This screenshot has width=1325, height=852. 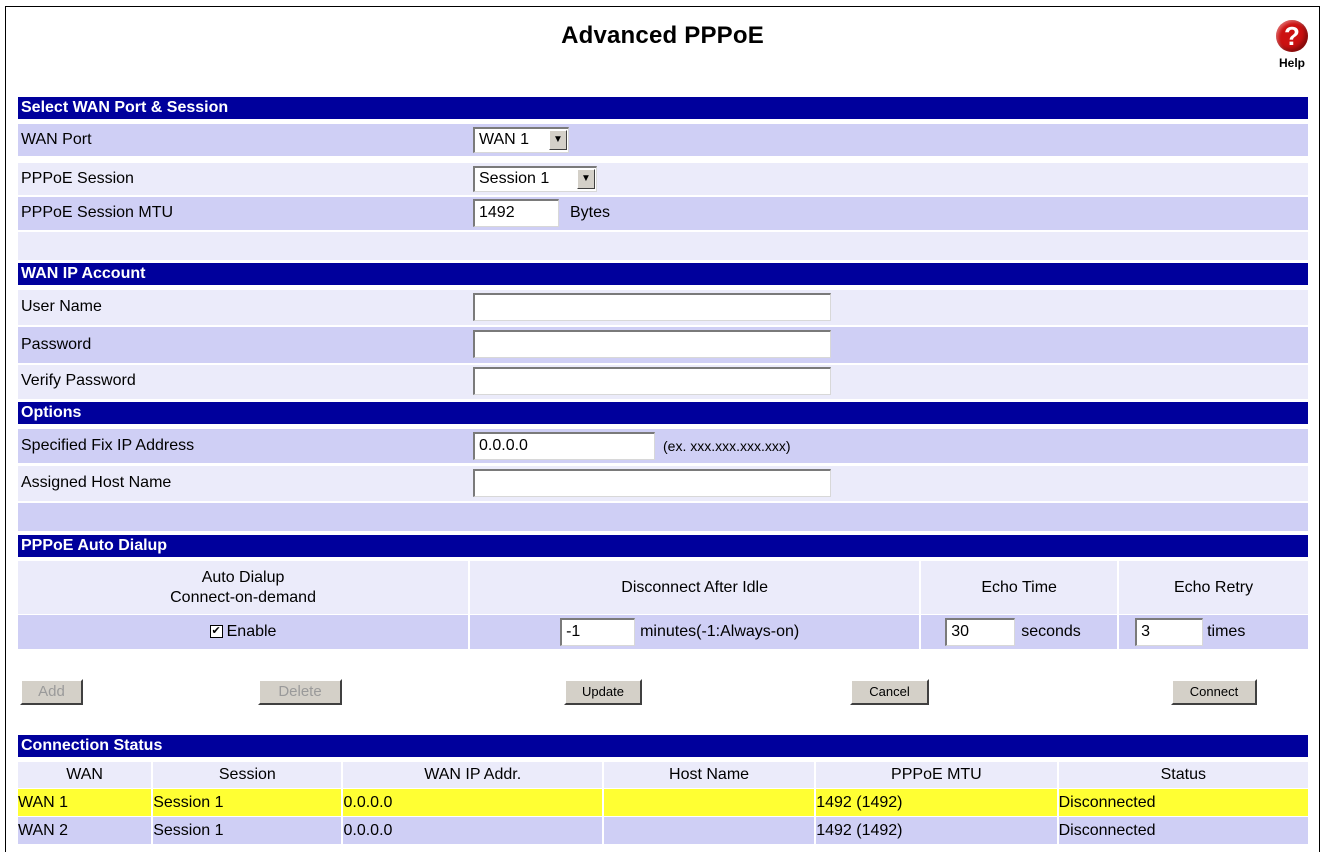 What do you see at coordinates (663, 108) in the screenshot?
I see `section-header-select-wan: Select WAN Port & Session` at bounding box center [663, 108].